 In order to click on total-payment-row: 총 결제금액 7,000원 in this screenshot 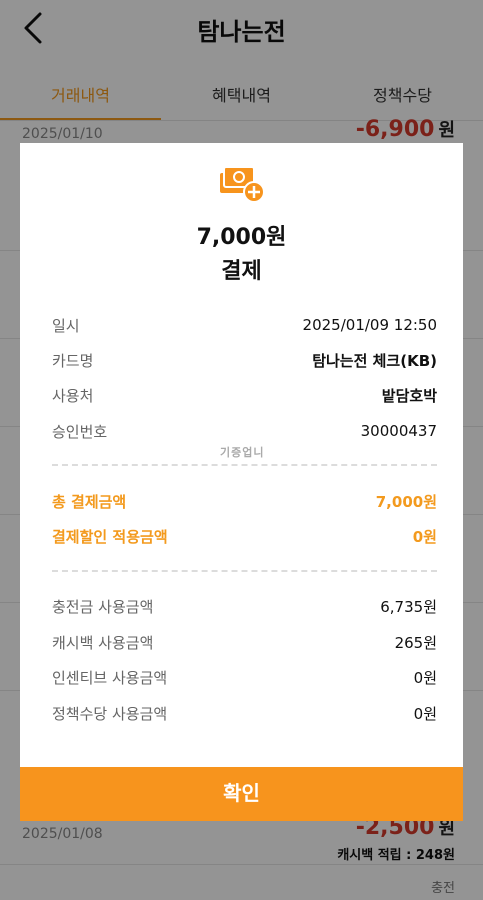, I will do `click(244, 501)`.